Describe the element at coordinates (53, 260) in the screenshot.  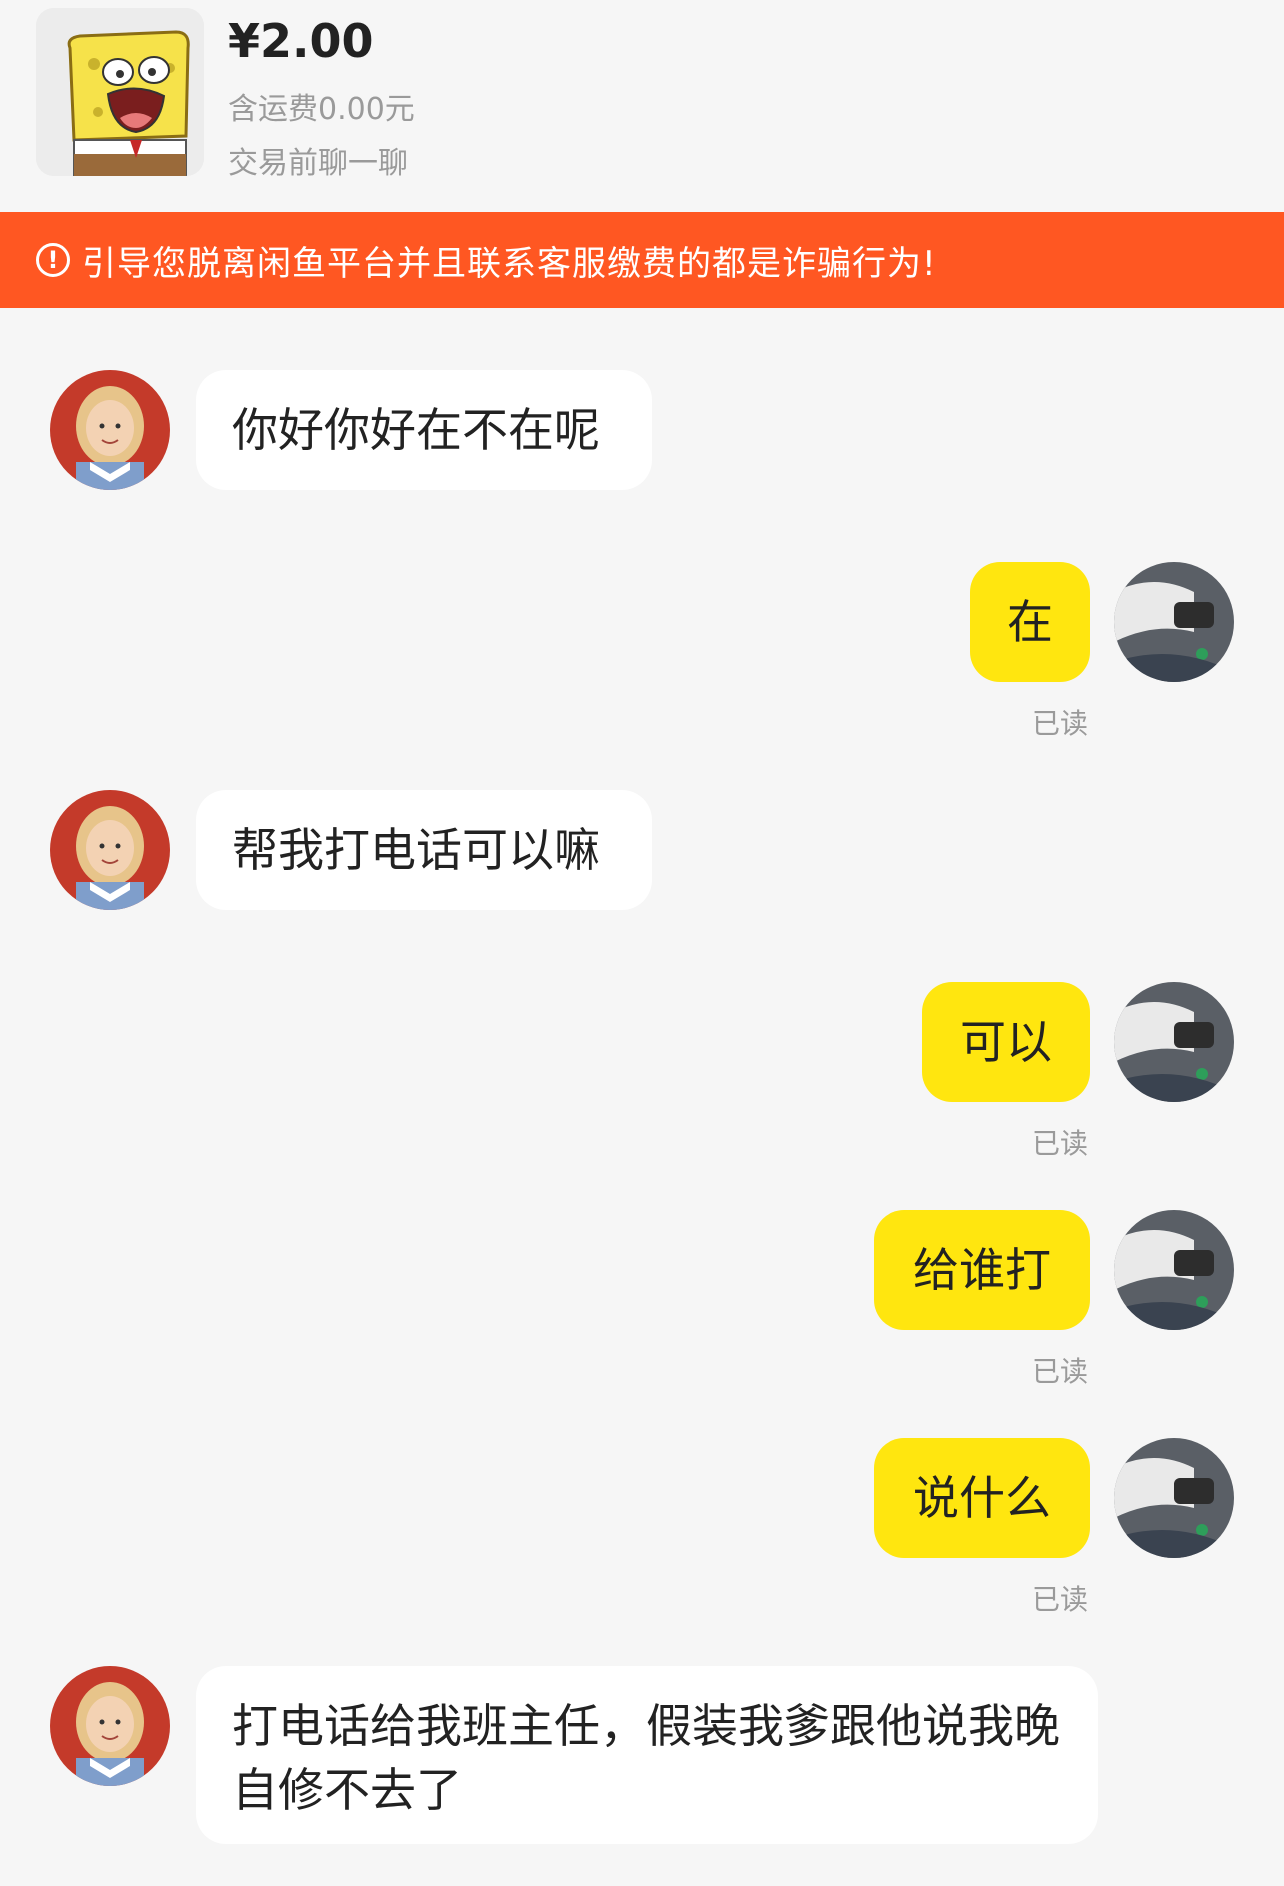
I see `exclamation-circle-icon: !` at that location.